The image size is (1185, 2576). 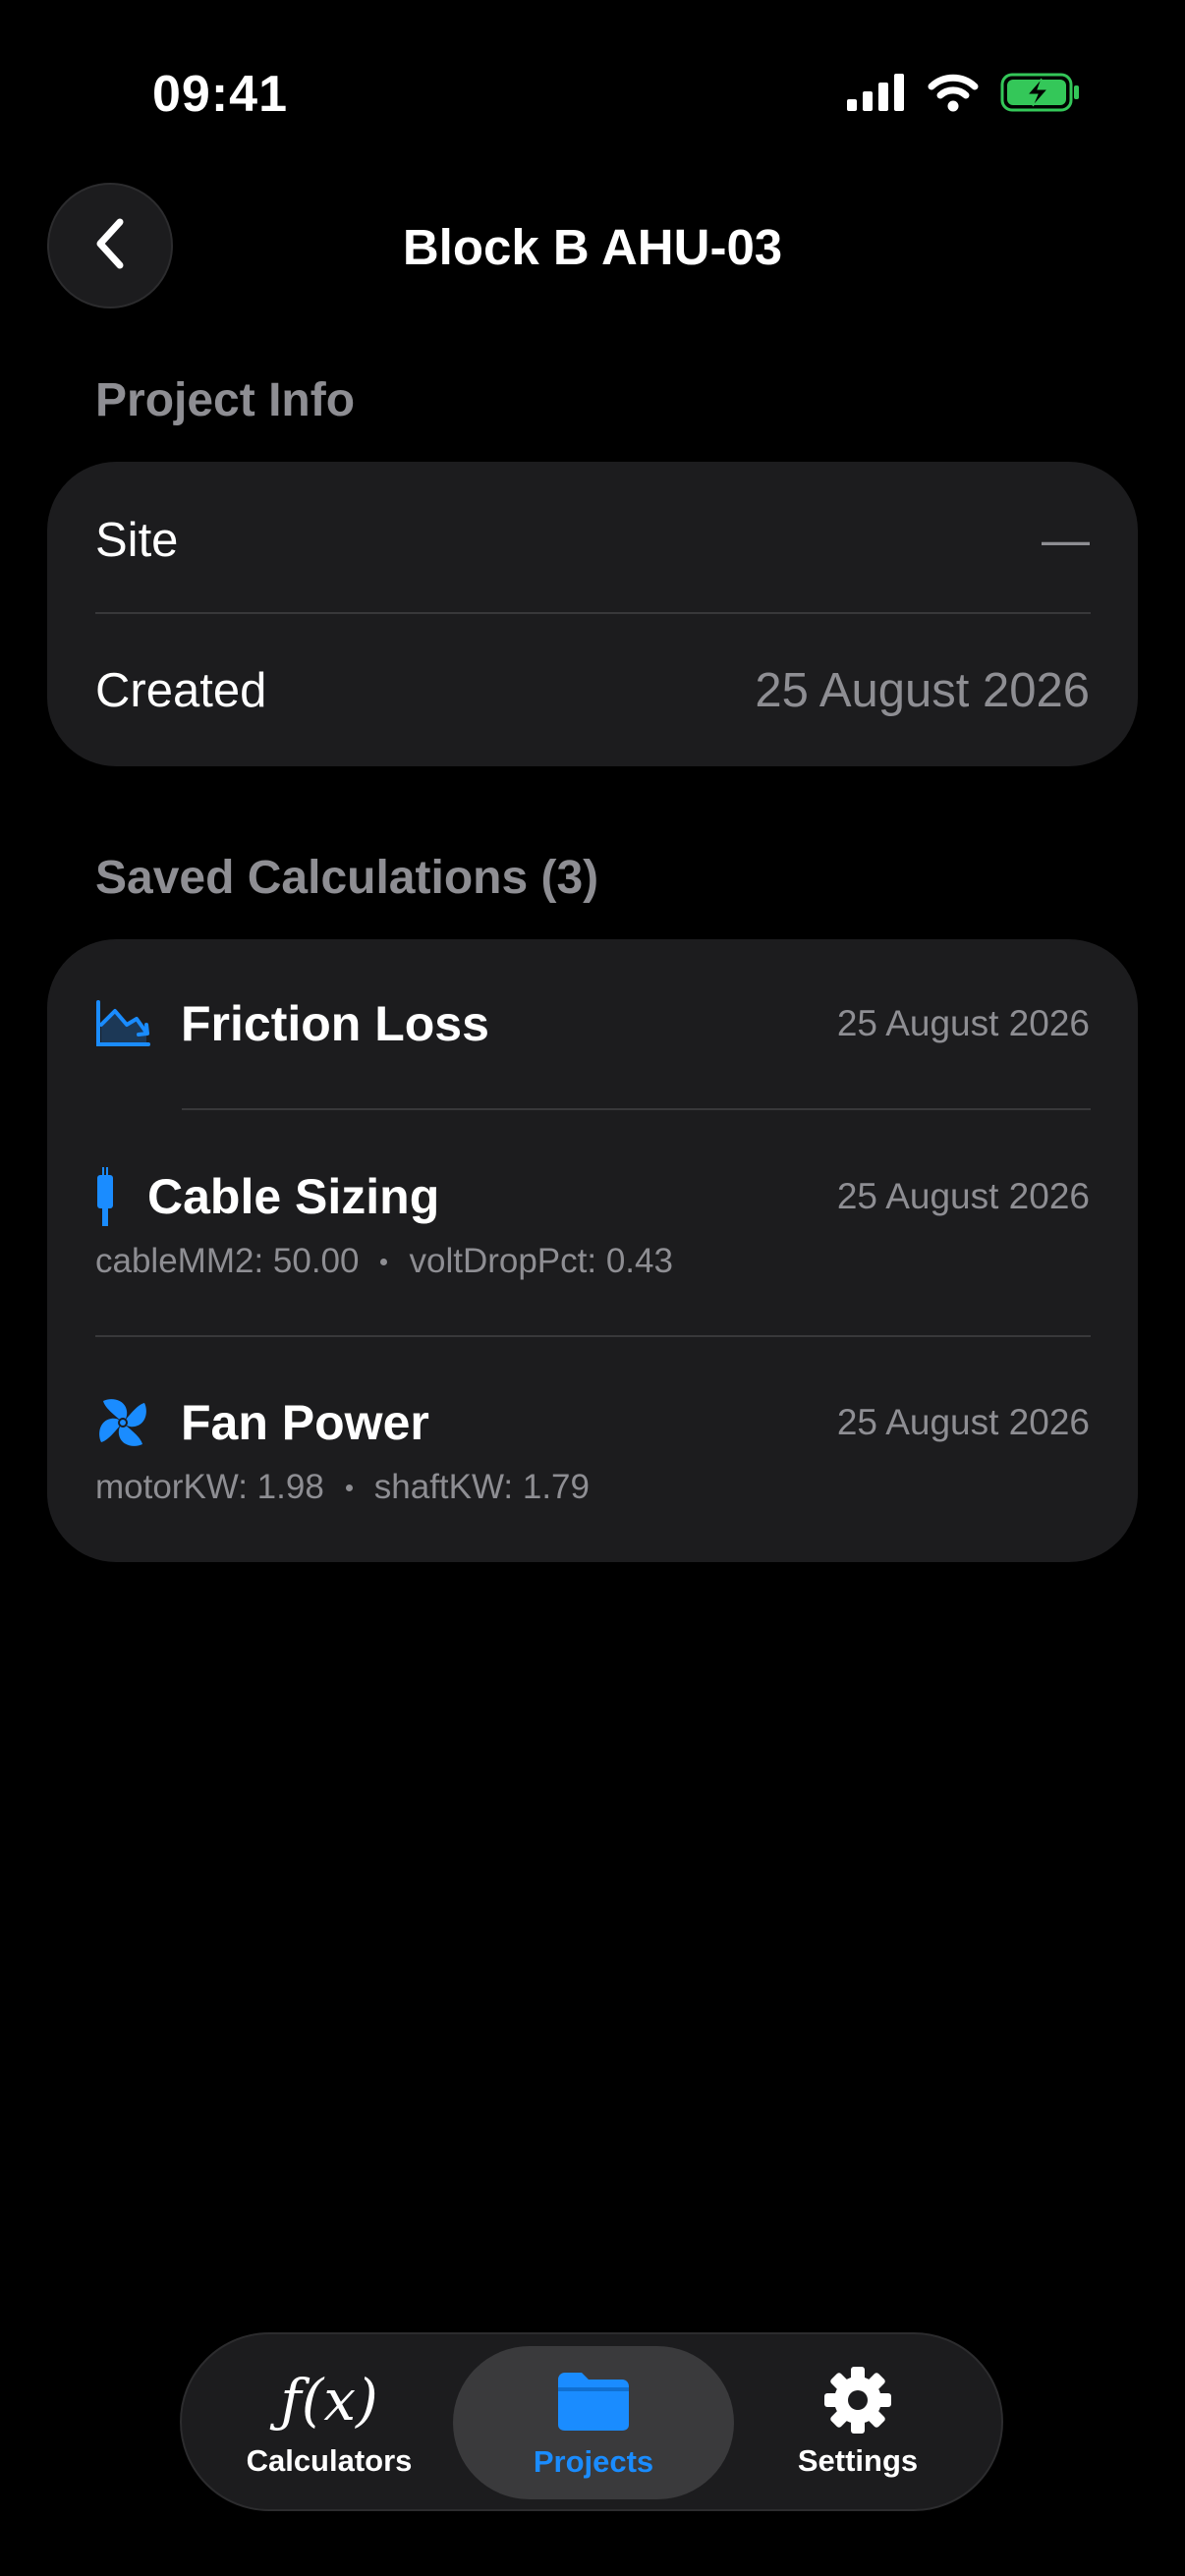 I want to click on info-row-created: Created 25 August 2026, so click(x=592, y=690).